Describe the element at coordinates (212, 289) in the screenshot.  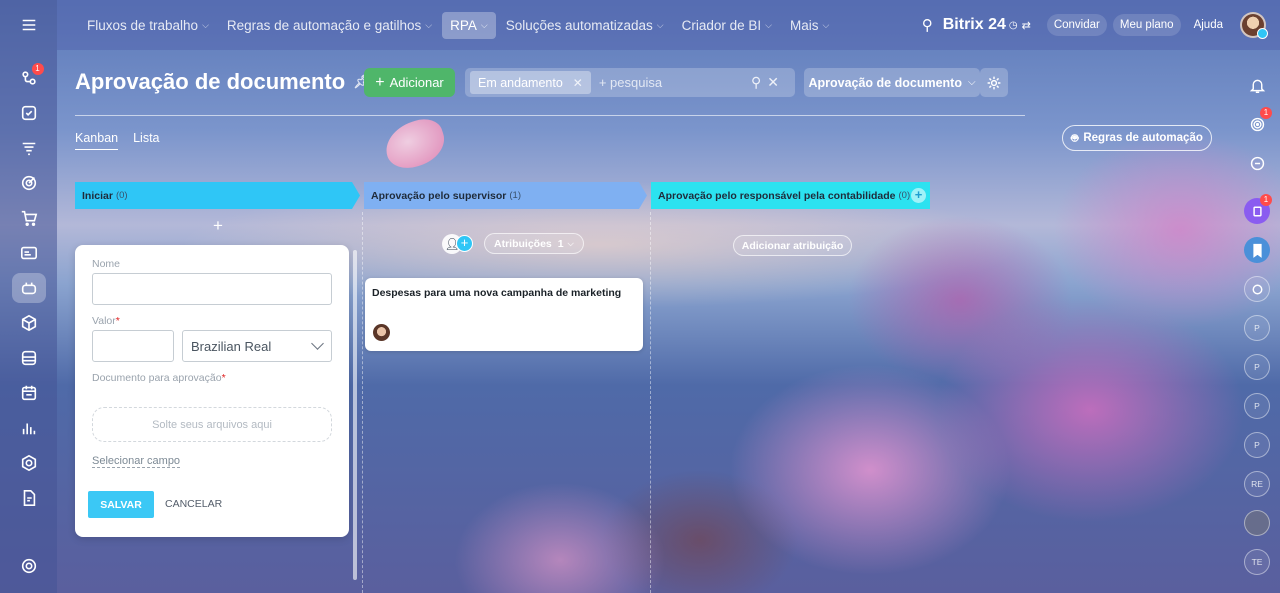
I see `name-input` at that location.